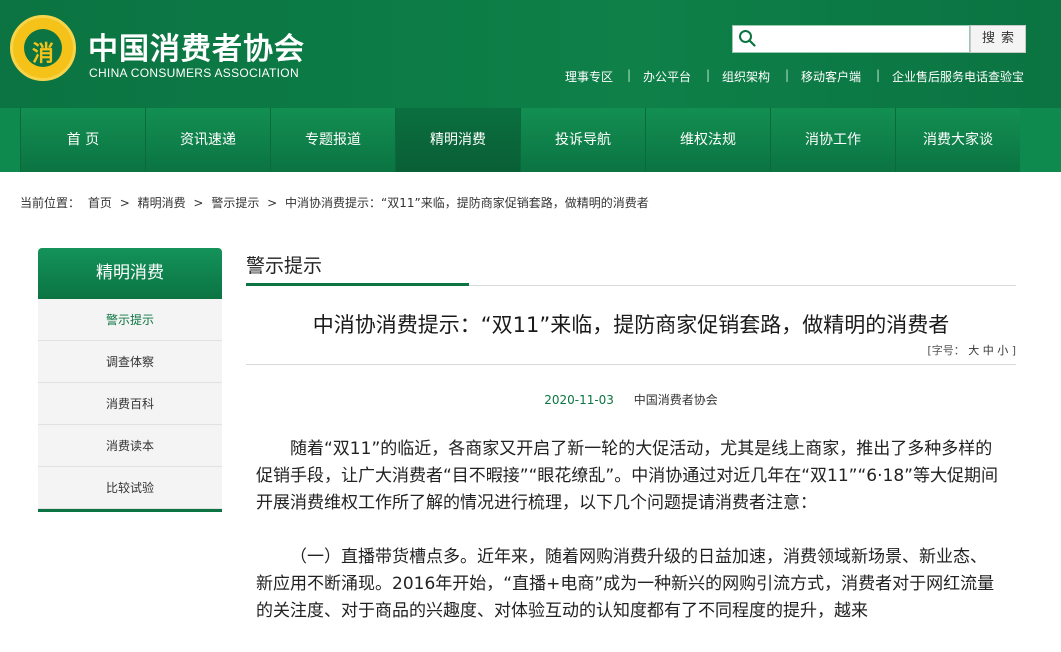 Image resolution: width=1061 pixels, height=652 pixels. I want to click on nav-home: 首 页, so click(82, 140).